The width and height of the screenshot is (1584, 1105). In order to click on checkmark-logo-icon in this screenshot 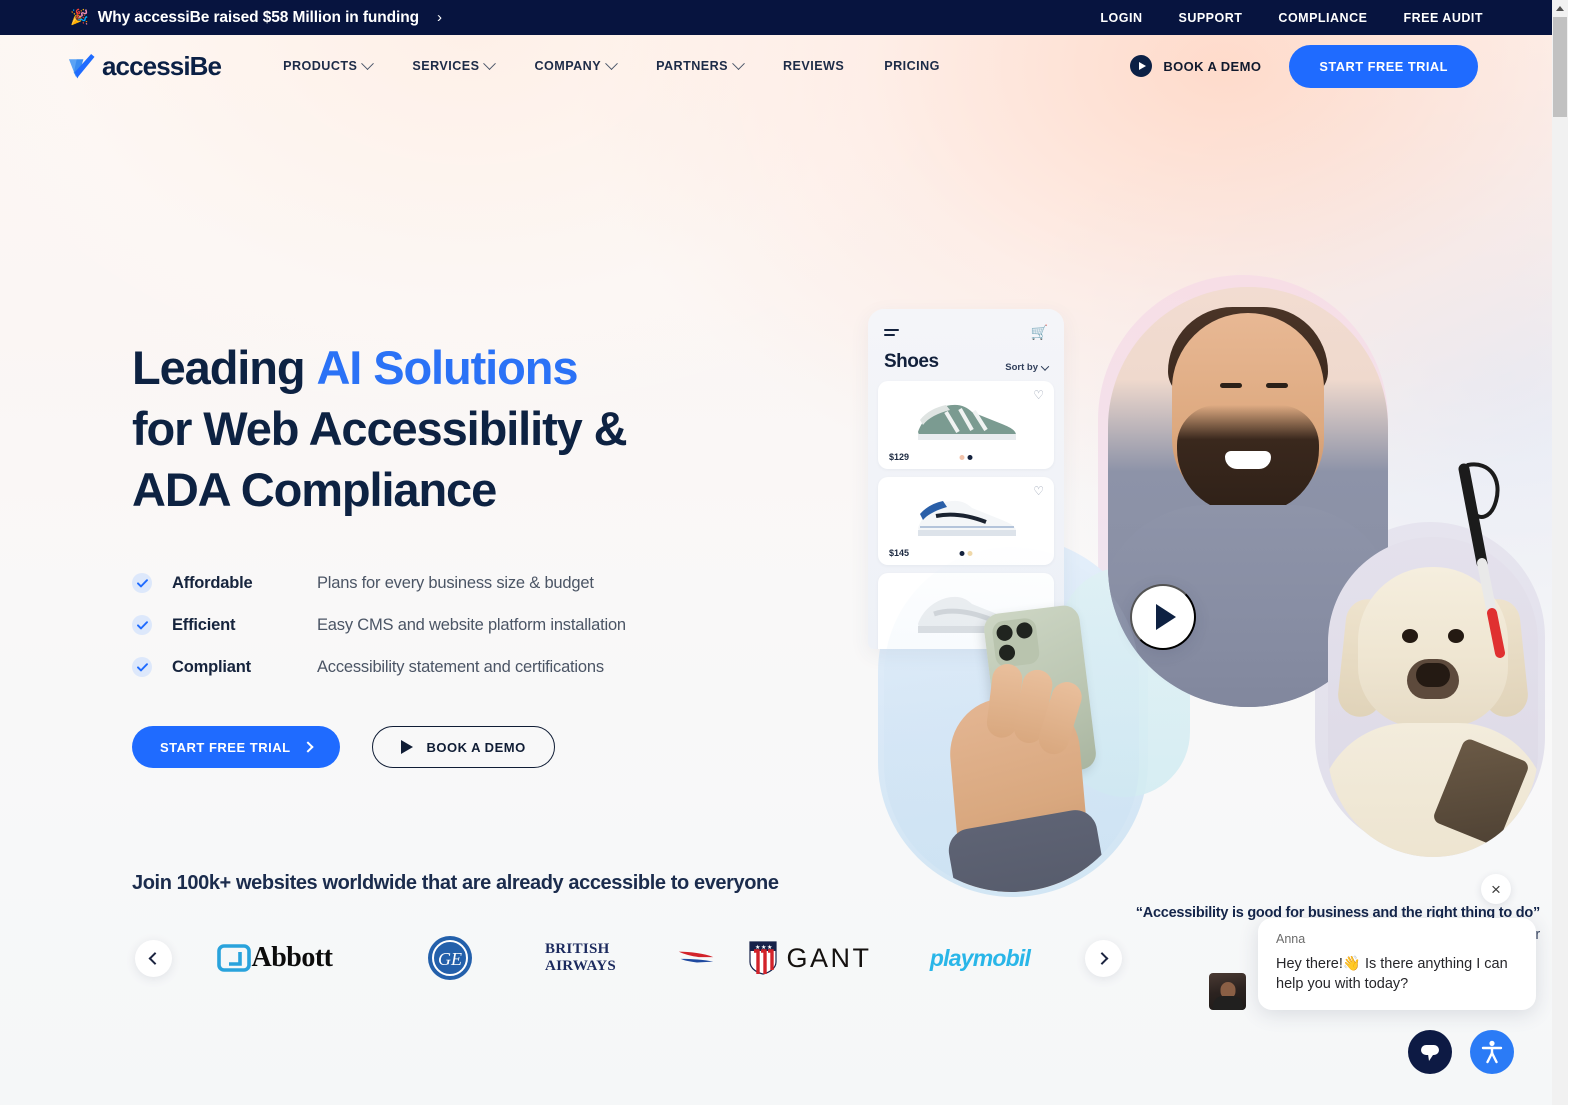, I will do `click(81, 66)`.